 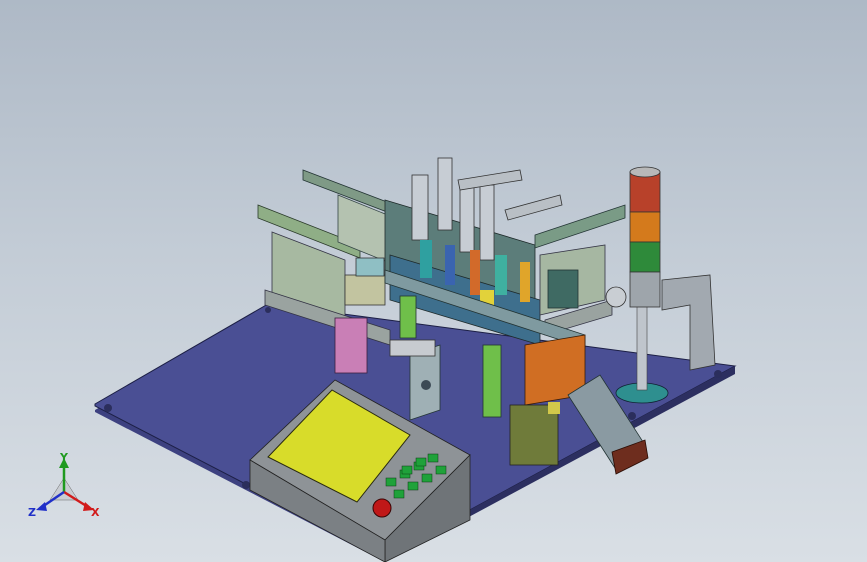 I want to click on stack-light-green, so click(x=645, y=257).